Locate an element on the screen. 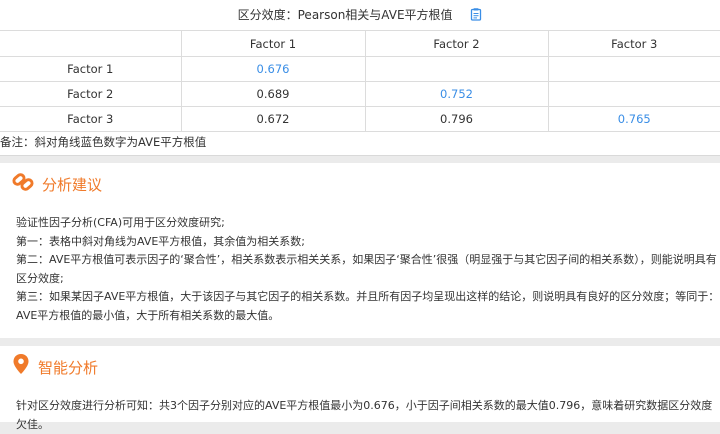 This screenshot has width=720, height=434. ave-value-cell: 0.676 is located at coordinates (273, 69).